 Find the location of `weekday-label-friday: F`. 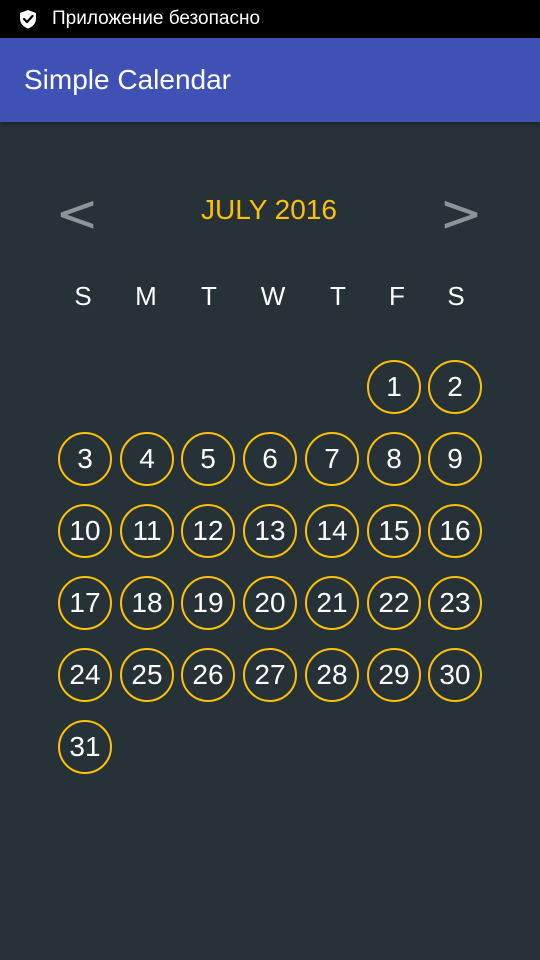

weekday-label-friday: F is located at coordinates (397, 296).